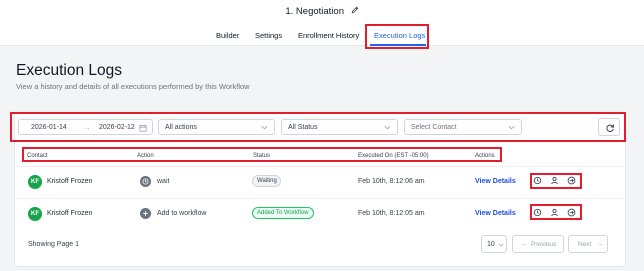 The image size is (644, 271). What do you see at coordinates (117, 127) in the screenshot?
I see `date-to: 2026-02-12` at bounding box center [117, 127].